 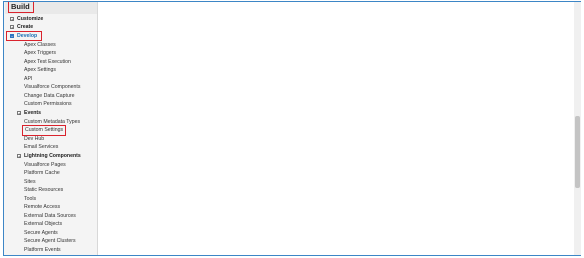 What do you see at coordinates (34, 139) in the screenshot?
I see `tree-item-dev-hub: Dev Hub` at bounding box center [34, 139].